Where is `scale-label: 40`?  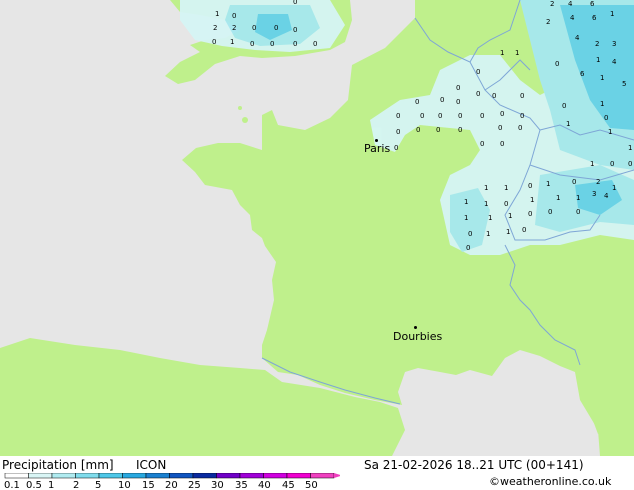
scale-label: 40 is located at coordinates (264, 485).